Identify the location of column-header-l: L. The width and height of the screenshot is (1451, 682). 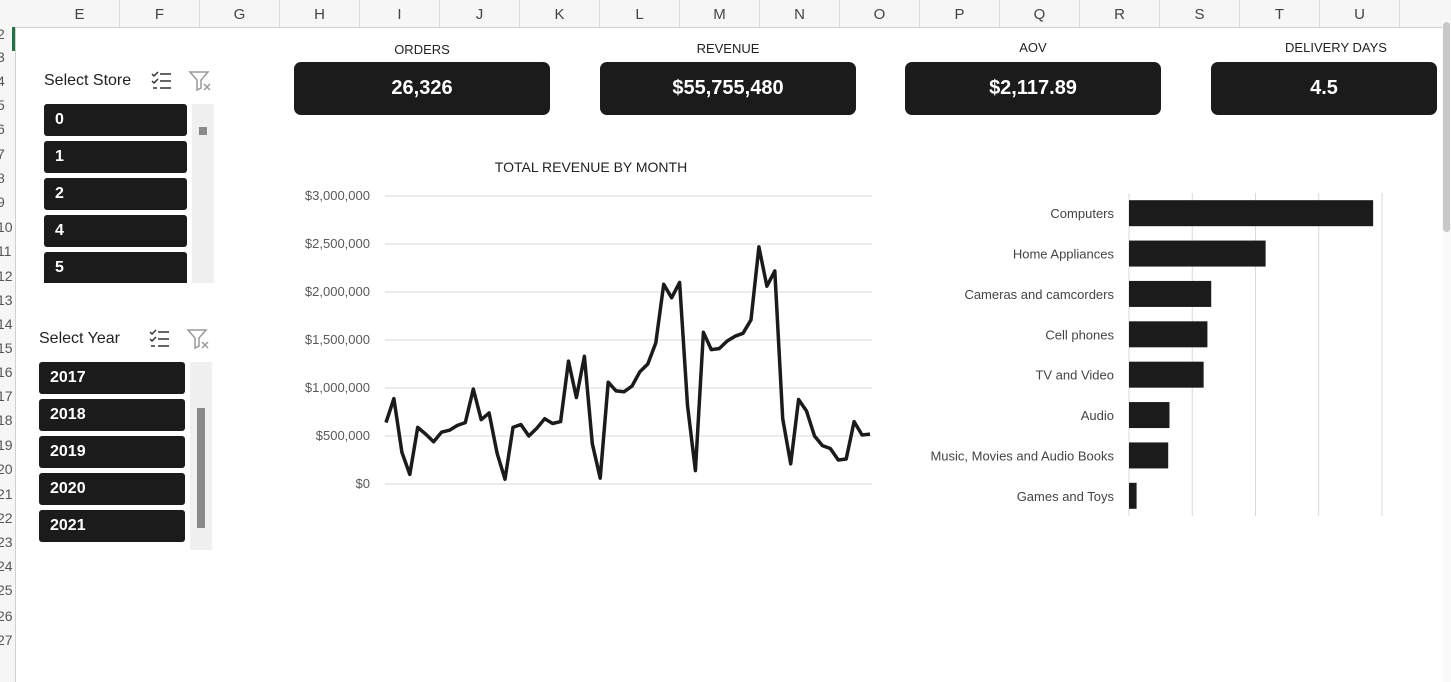
(640, 13).